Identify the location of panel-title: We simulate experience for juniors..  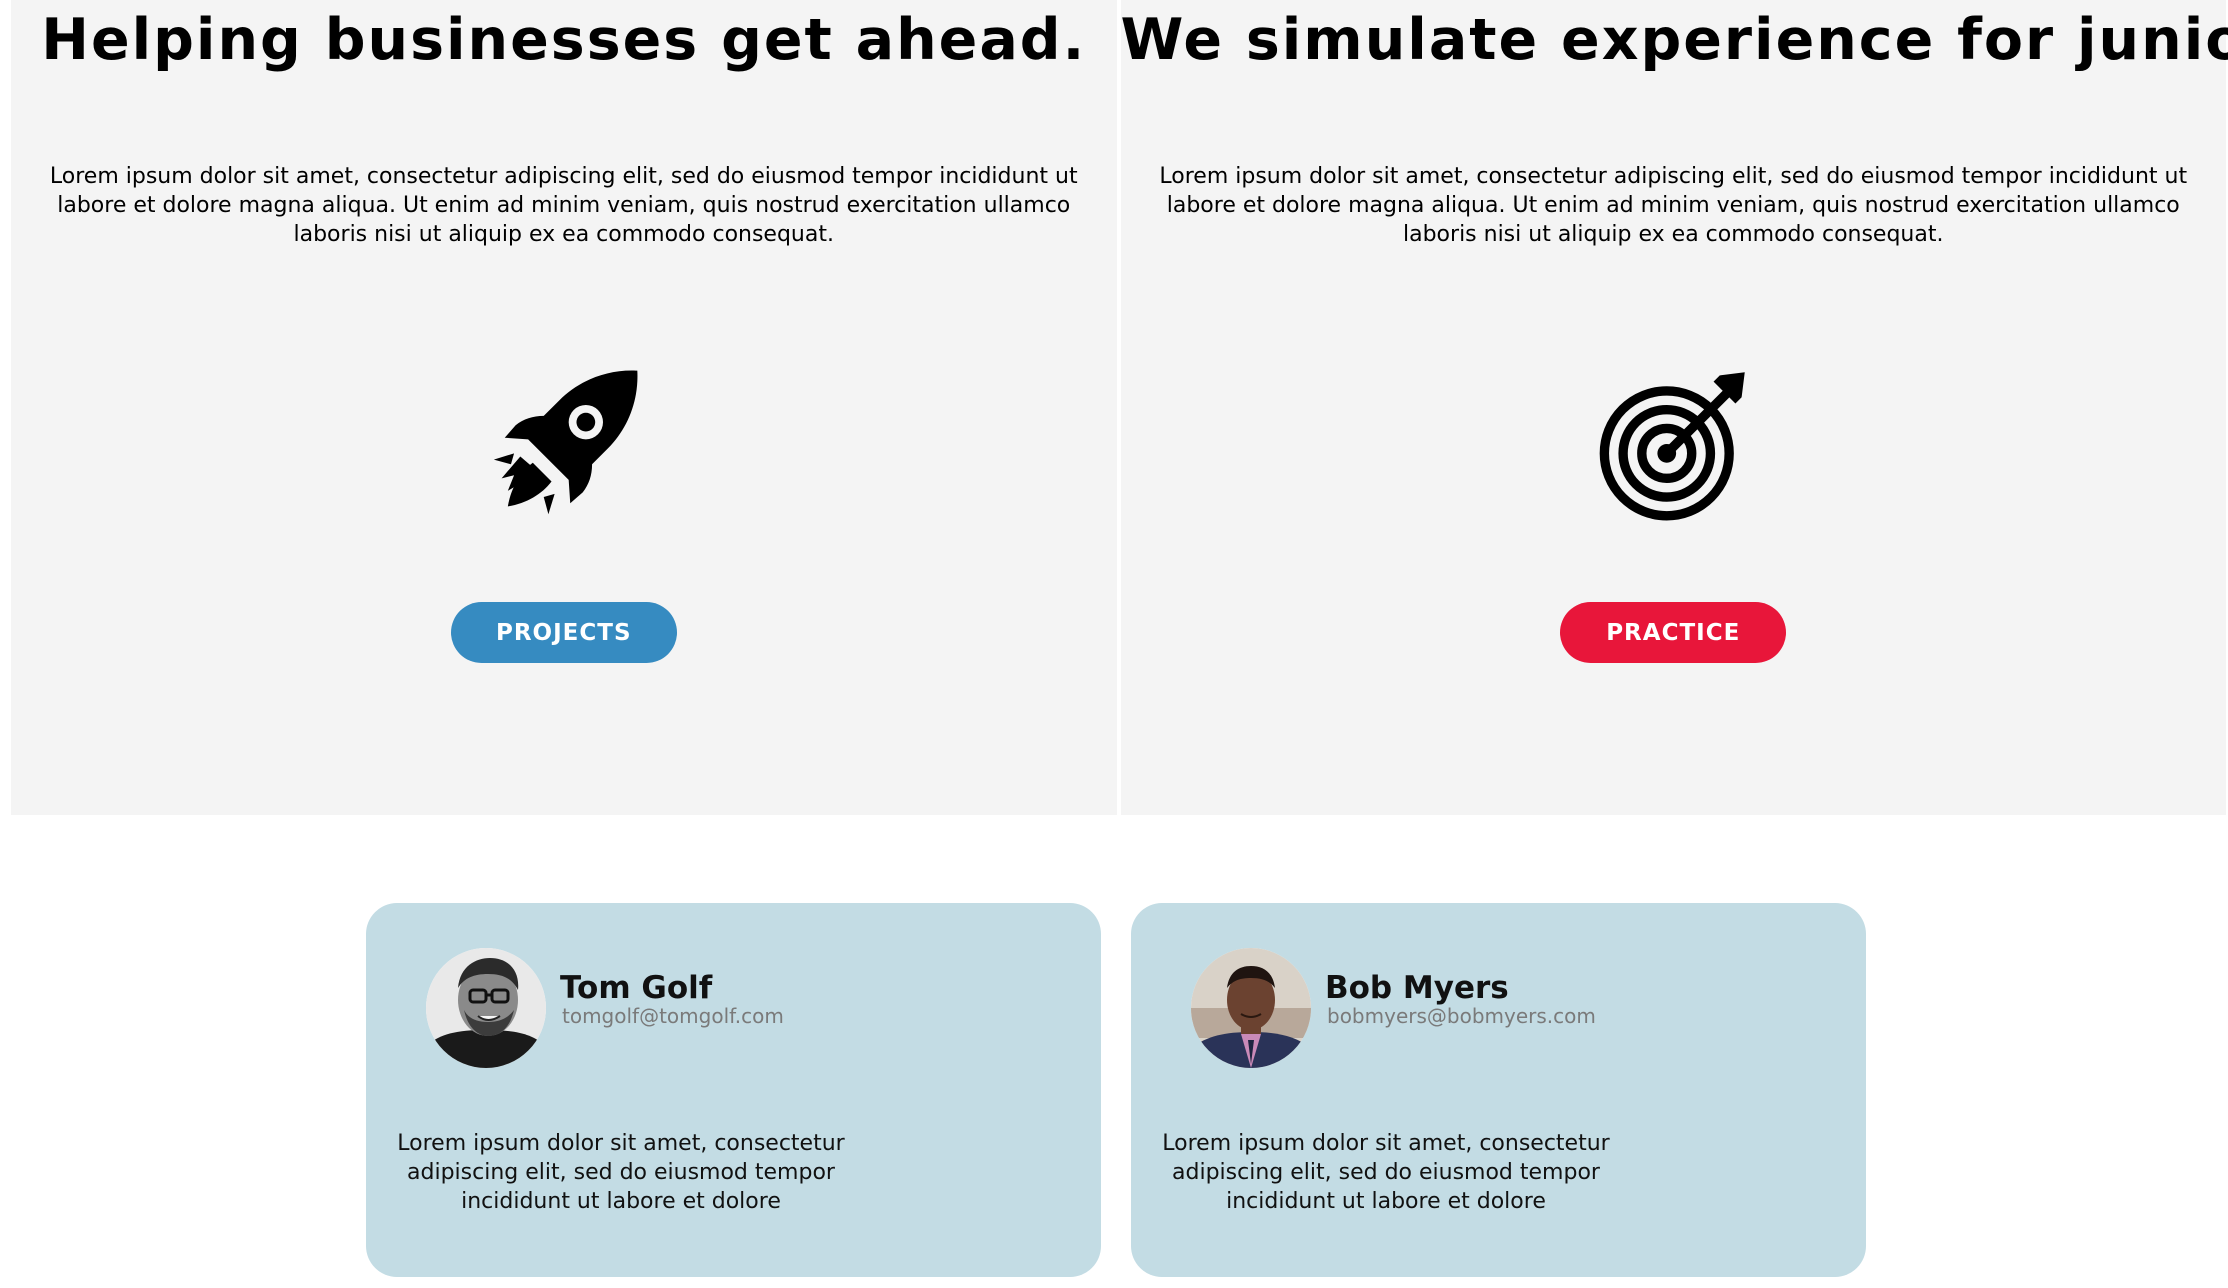
(1674, 40).